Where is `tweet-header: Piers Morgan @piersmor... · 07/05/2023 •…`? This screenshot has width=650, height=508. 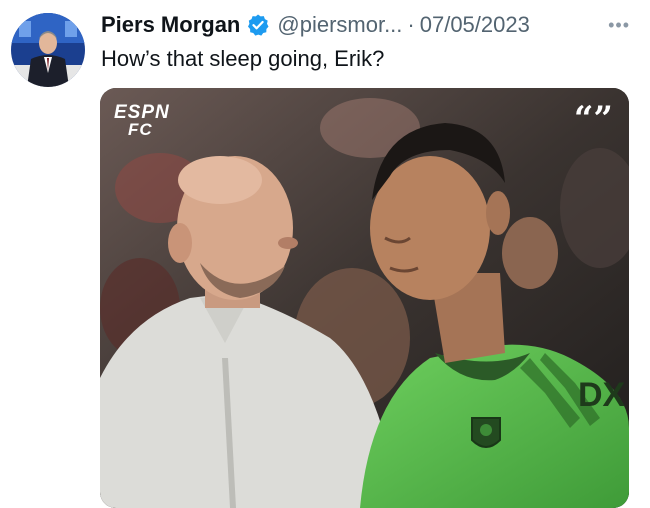 tweet-header: Piers Morgan @piersmor... · 07/05/2023 •… is located at coordinates (365, 25).